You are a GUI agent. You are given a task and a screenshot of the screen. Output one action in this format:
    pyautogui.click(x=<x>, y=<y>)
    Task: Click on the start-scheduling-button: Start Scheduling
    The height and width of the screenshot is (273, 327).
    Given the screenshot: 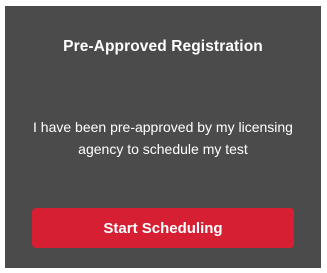 What is the action you would take?
    pyautogui.click(x=163, y=228)
    